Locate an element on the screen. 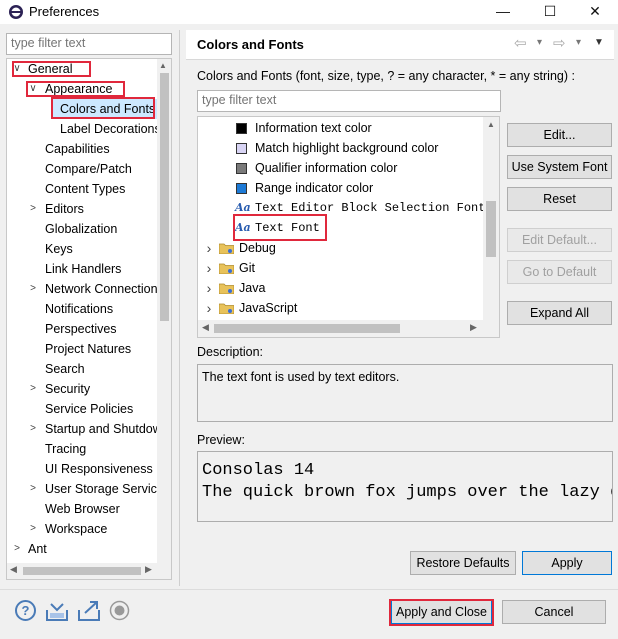 This screenshot has height=639, width=618. sidebar-horizontal-scrollbar: ◀ ▶ is located at coordinates (89, 571).